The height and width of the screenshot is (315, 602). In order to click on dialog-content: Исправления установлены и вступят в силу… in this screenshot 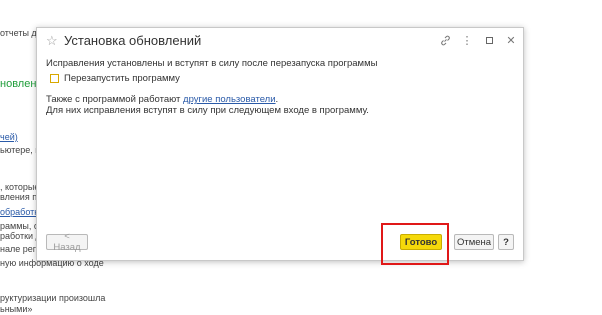, I will do `click(280, 87)`.